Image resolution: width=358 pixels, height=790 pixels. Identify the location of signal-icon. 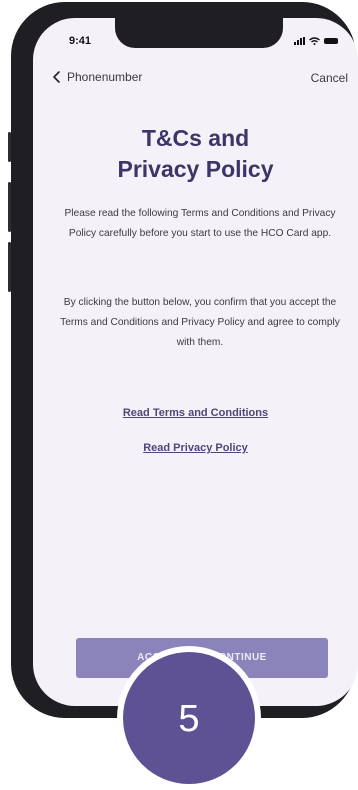
(299, 41).